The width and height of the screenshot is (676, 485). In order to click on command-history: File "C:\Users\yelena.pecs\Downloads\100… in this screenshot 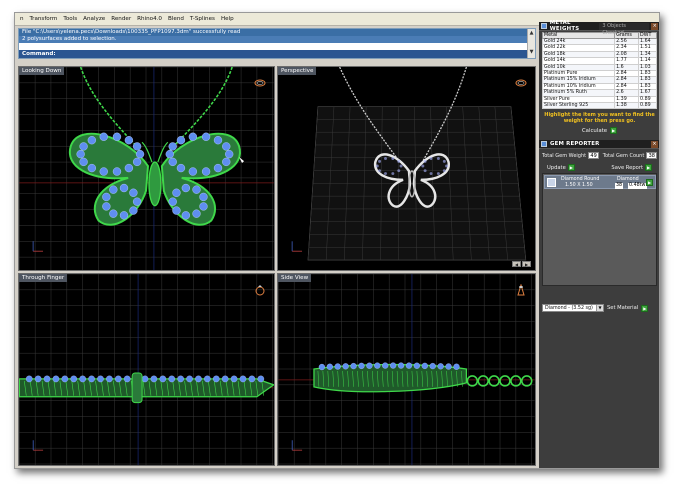, I will do `click(277, 43)`.